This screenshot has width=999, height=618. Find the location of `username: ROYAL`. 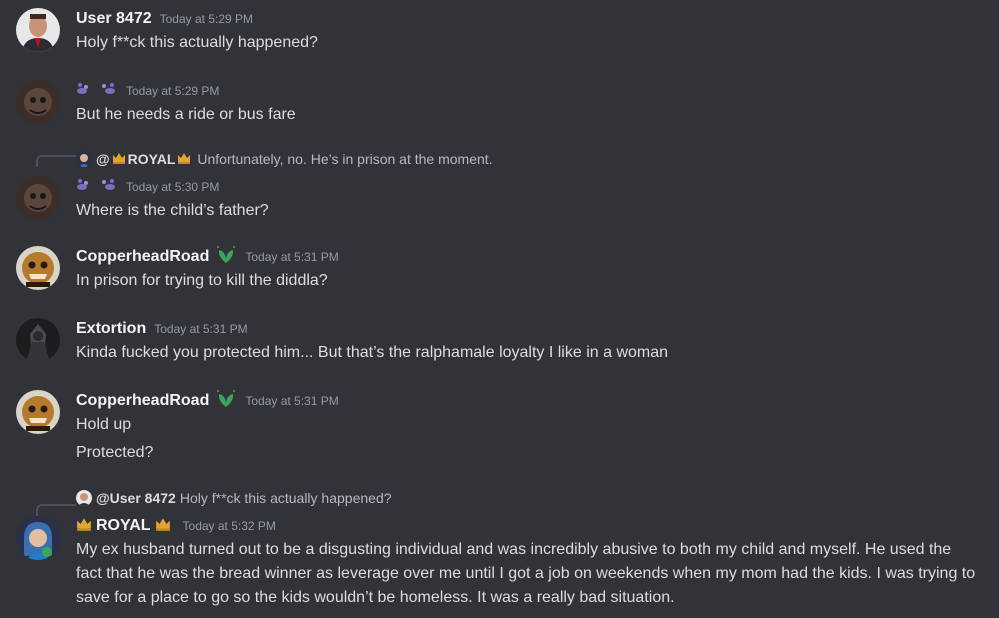

username: ROYAL is located at coordinates (123, 526).